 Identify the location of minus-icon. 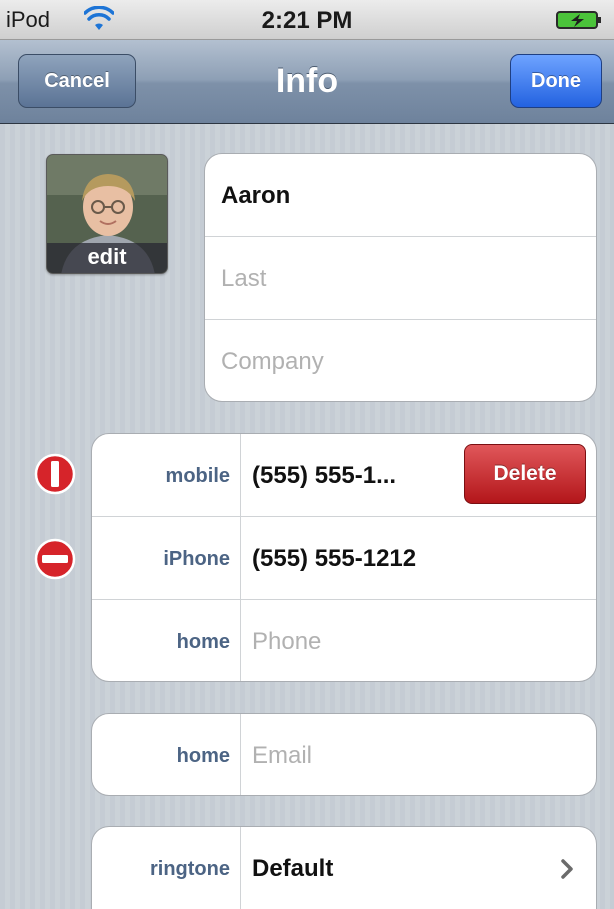
(55, 559).